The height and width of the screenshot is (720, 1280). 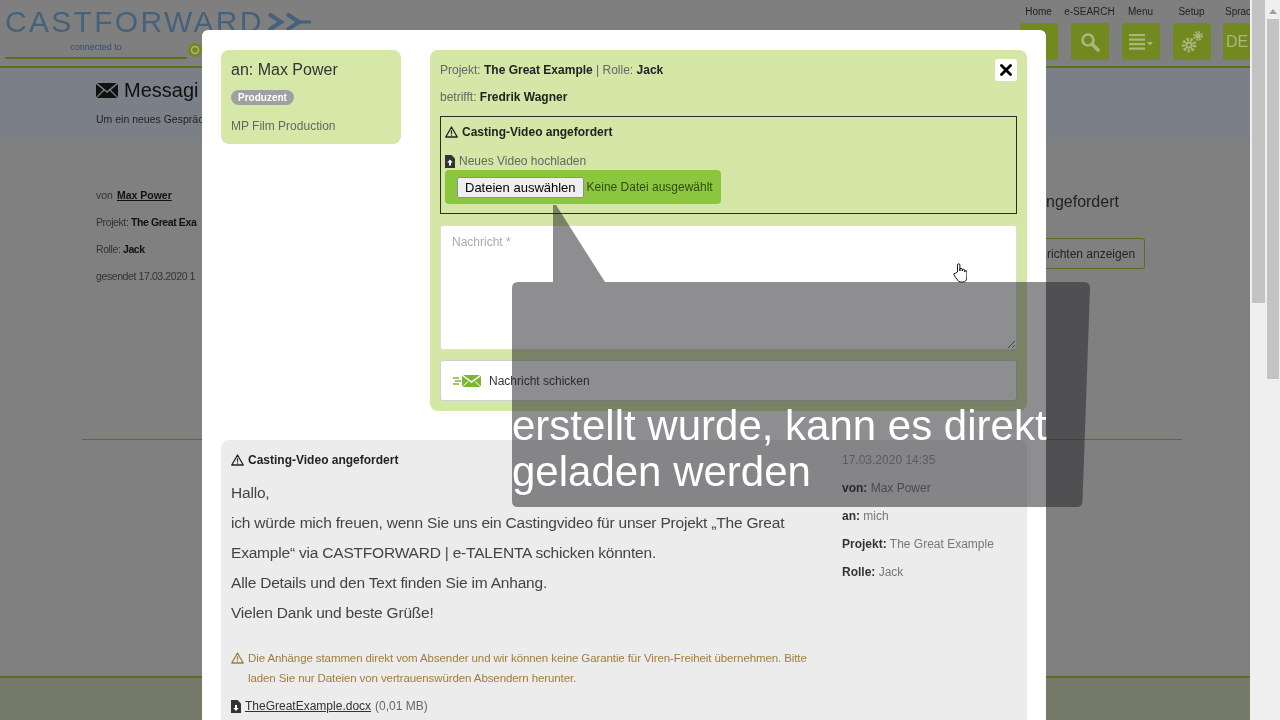 I want to click on logo-text: CASTFORWARD, so click(x=134, y=22).